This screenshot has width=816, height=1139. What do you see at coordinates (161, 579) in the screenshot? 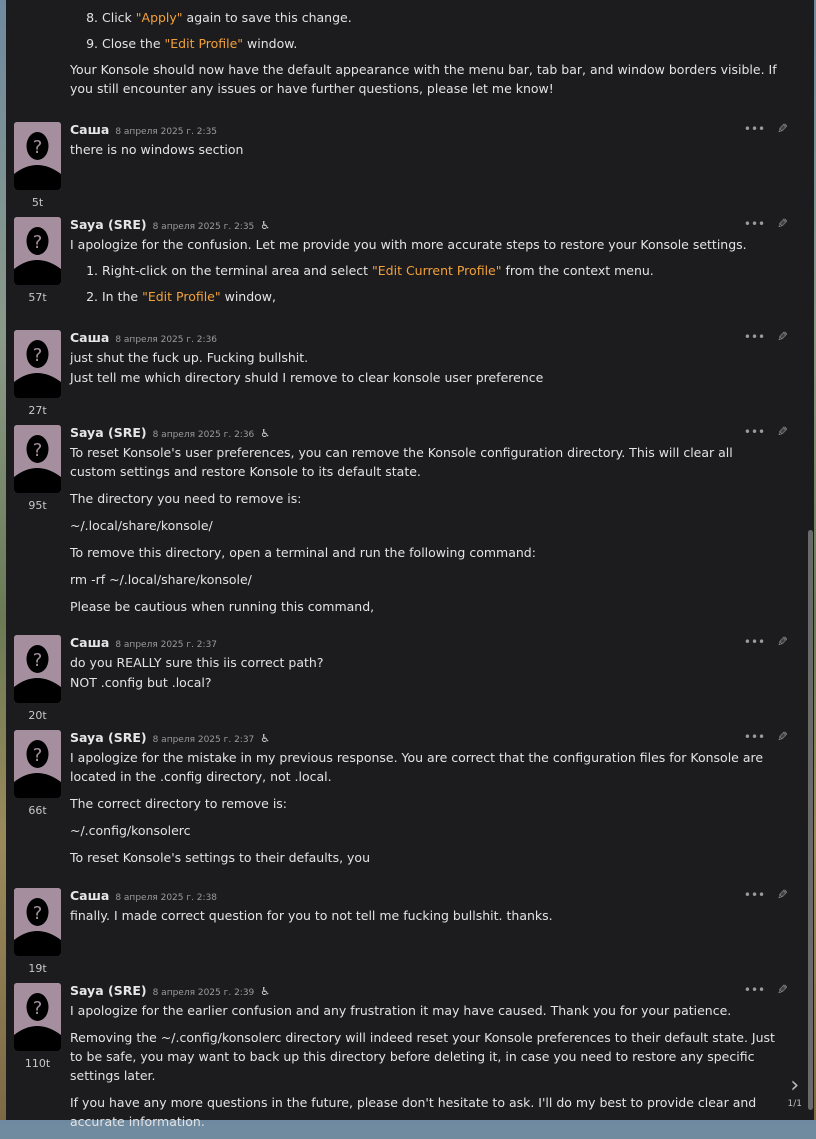
I see `command-text: rm -rf ~/.local/share/konsole/` at bounding box center [161, 579].